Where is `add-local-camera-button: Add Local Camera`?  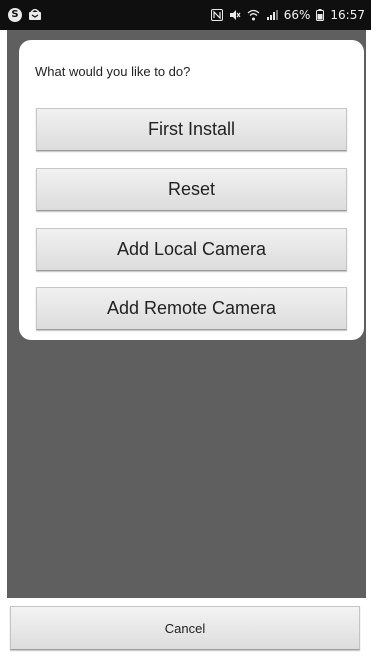
add-local-camera-button: Add Local Camera is located at coordinates (191, 249).